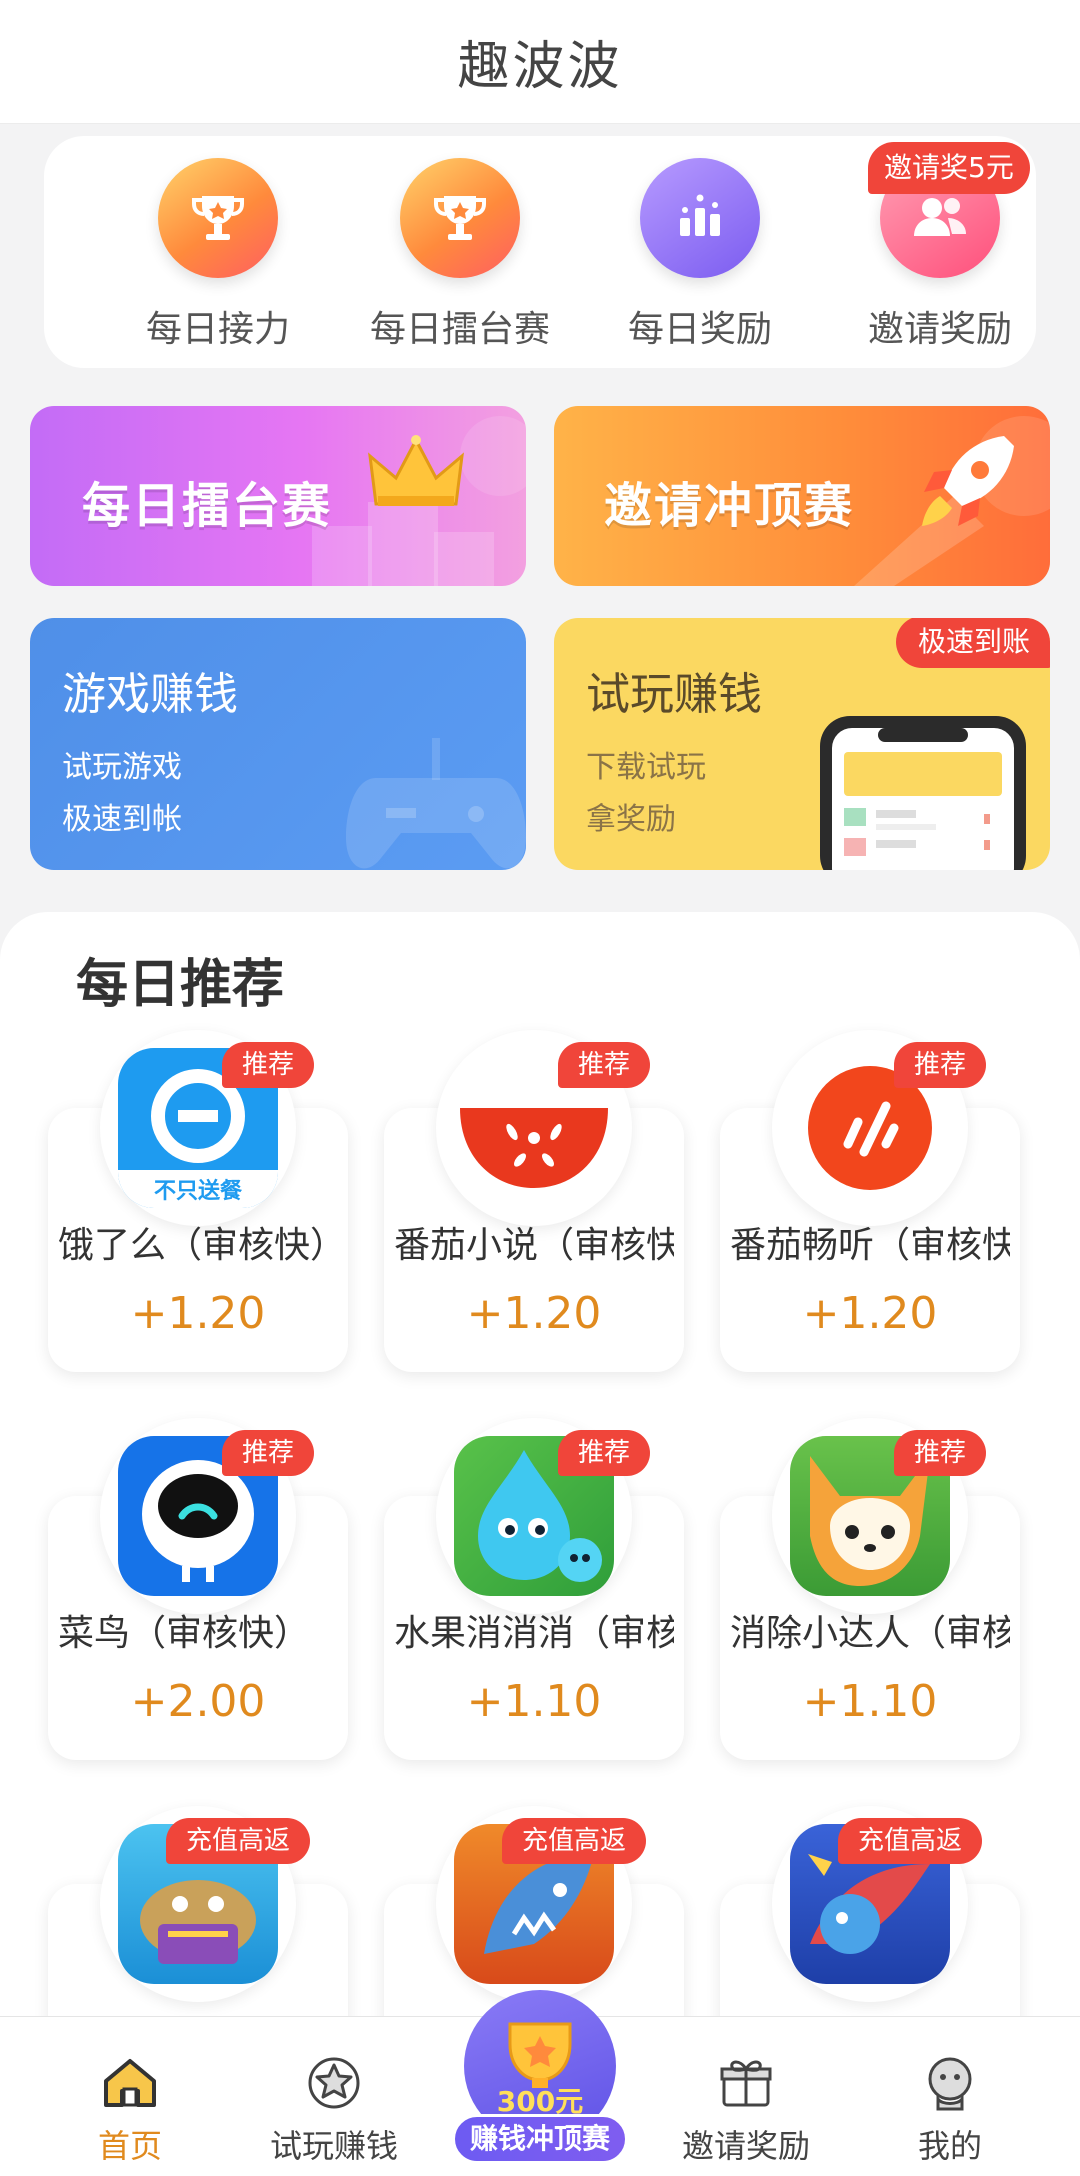 This screenshot has height=2176, width=1080. I want to click on nav-trial-earn: 试玩赚钱, so click(334, 2096).